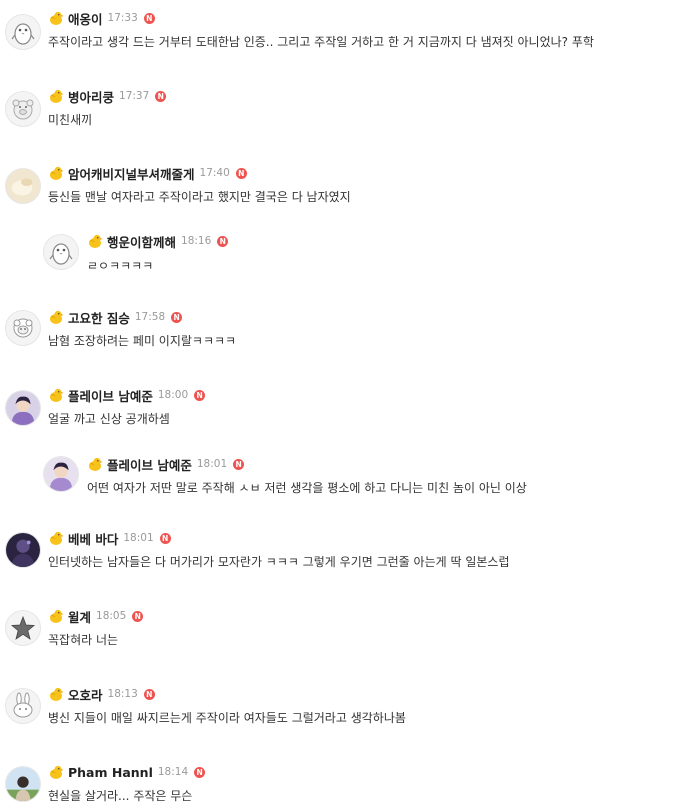 This screenshot has height=811, width=683. What do you see at coordinates (111, 616) in the screenshot?
I see `timestamp: 18:05` at bounding box center [111, 616].